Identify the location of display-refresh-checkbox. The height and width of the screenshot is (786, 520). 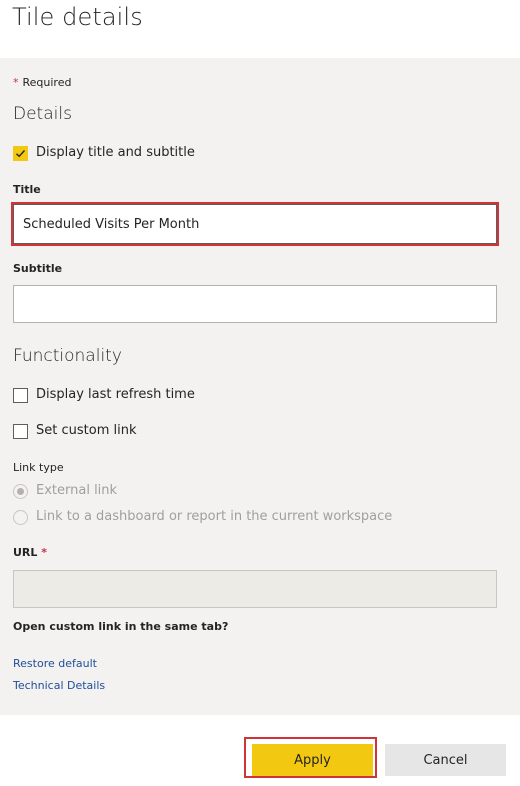
(20, 395).